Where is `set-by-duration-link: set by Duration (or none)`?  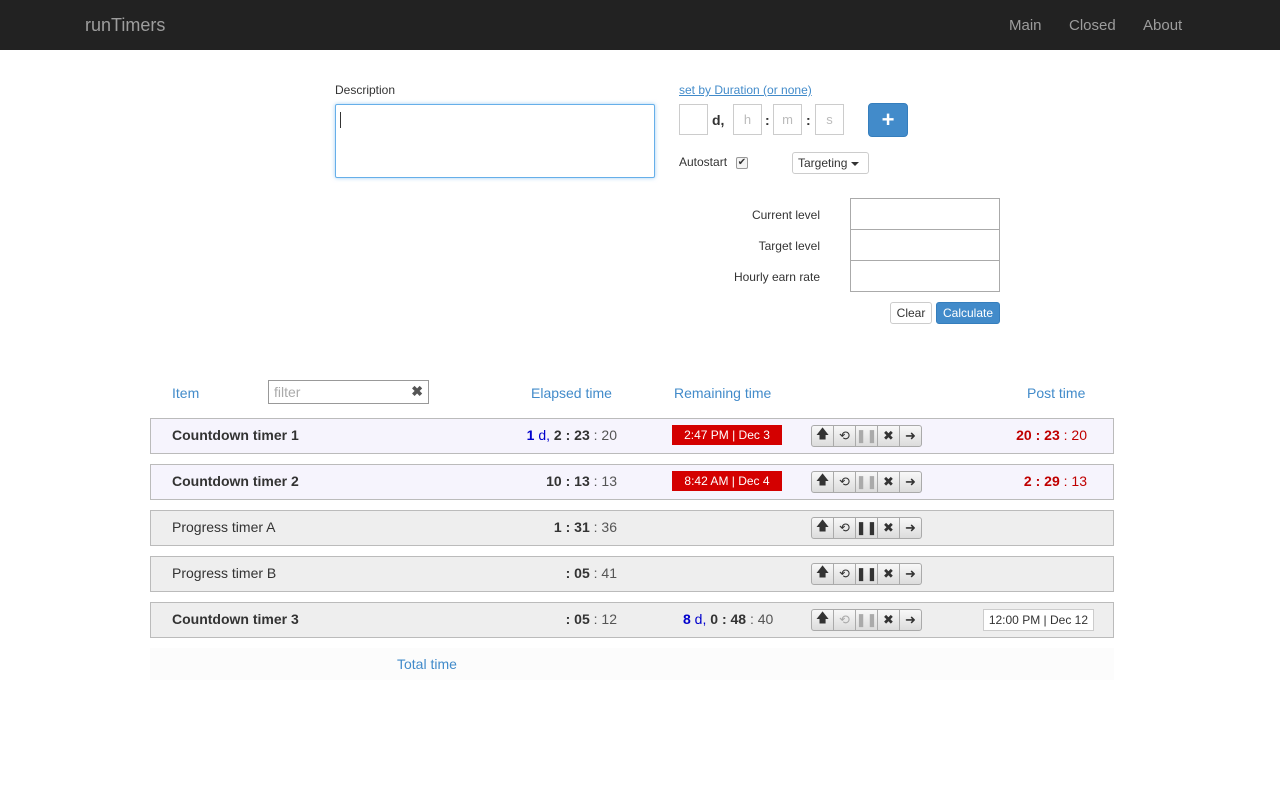
set-by-duration-link: set by Duration (or none) is located at coordinates (745, 90).